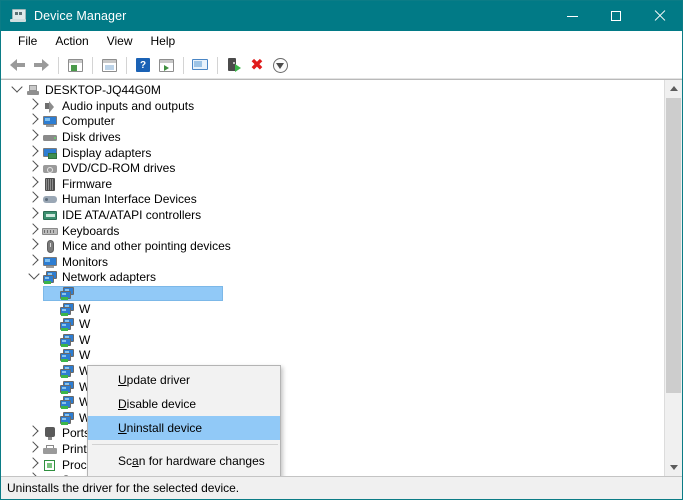 This screenshot has height=500, width=683. Describe the element at coordinates (50, 137) in the screenshot. I see `disk-drive-icon` at that location.